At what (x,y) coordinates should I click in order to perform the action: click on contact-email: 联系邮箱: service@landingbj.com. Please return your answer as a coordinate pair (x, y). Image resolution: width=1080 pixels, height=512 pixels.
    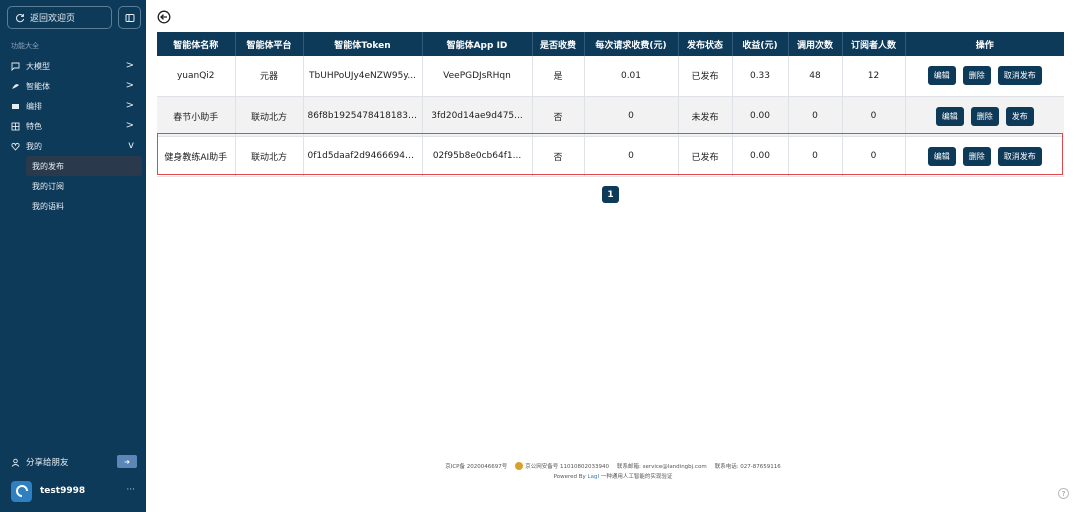
    Looking at the image, I should click on (661, 467).